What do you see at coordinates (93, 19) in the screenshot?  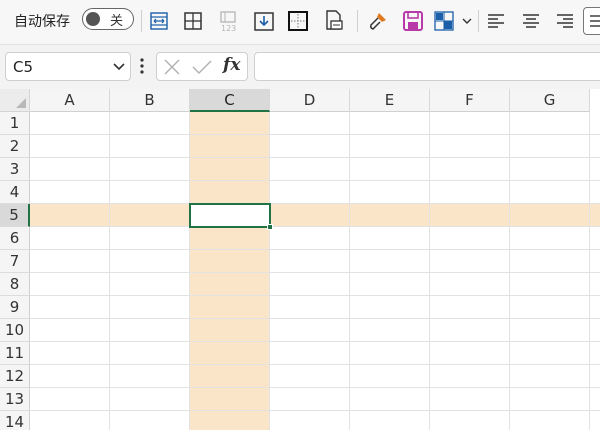 I see `toggle-knob` at bounding box center [93, 19].